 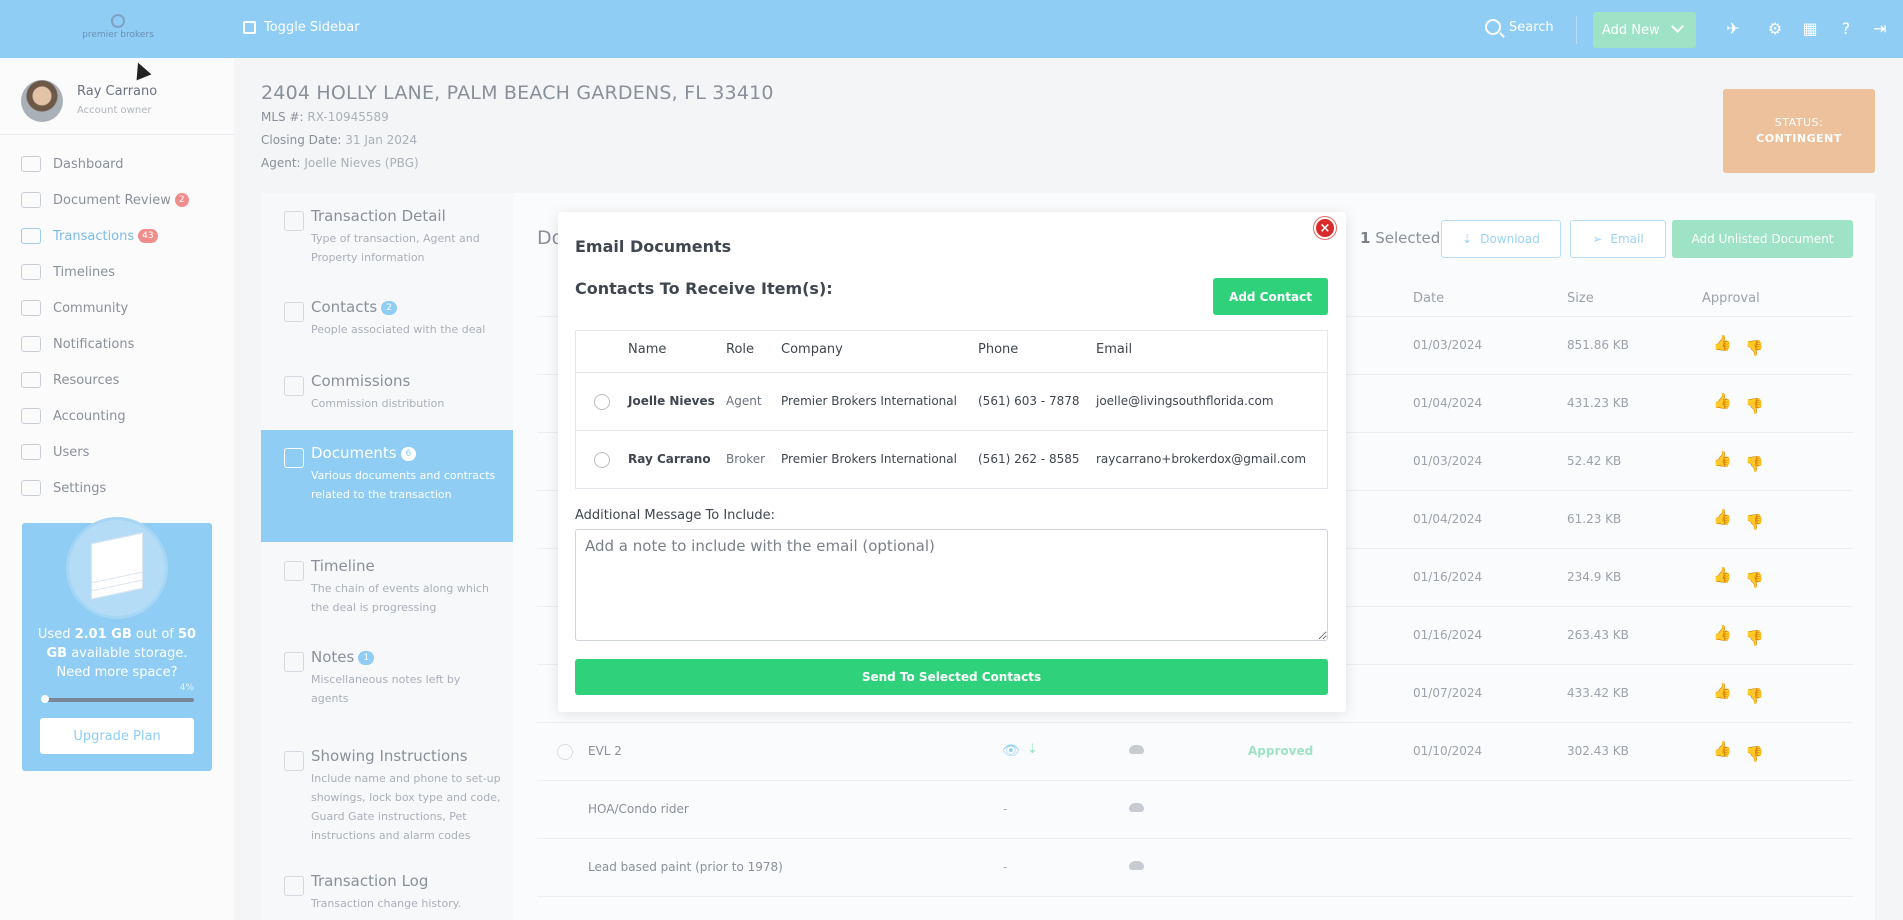 What do you see at coordinates (370, 881) in the screenshot?
I see `tab-title: Transaction Log` at bounding box center [370, 881].